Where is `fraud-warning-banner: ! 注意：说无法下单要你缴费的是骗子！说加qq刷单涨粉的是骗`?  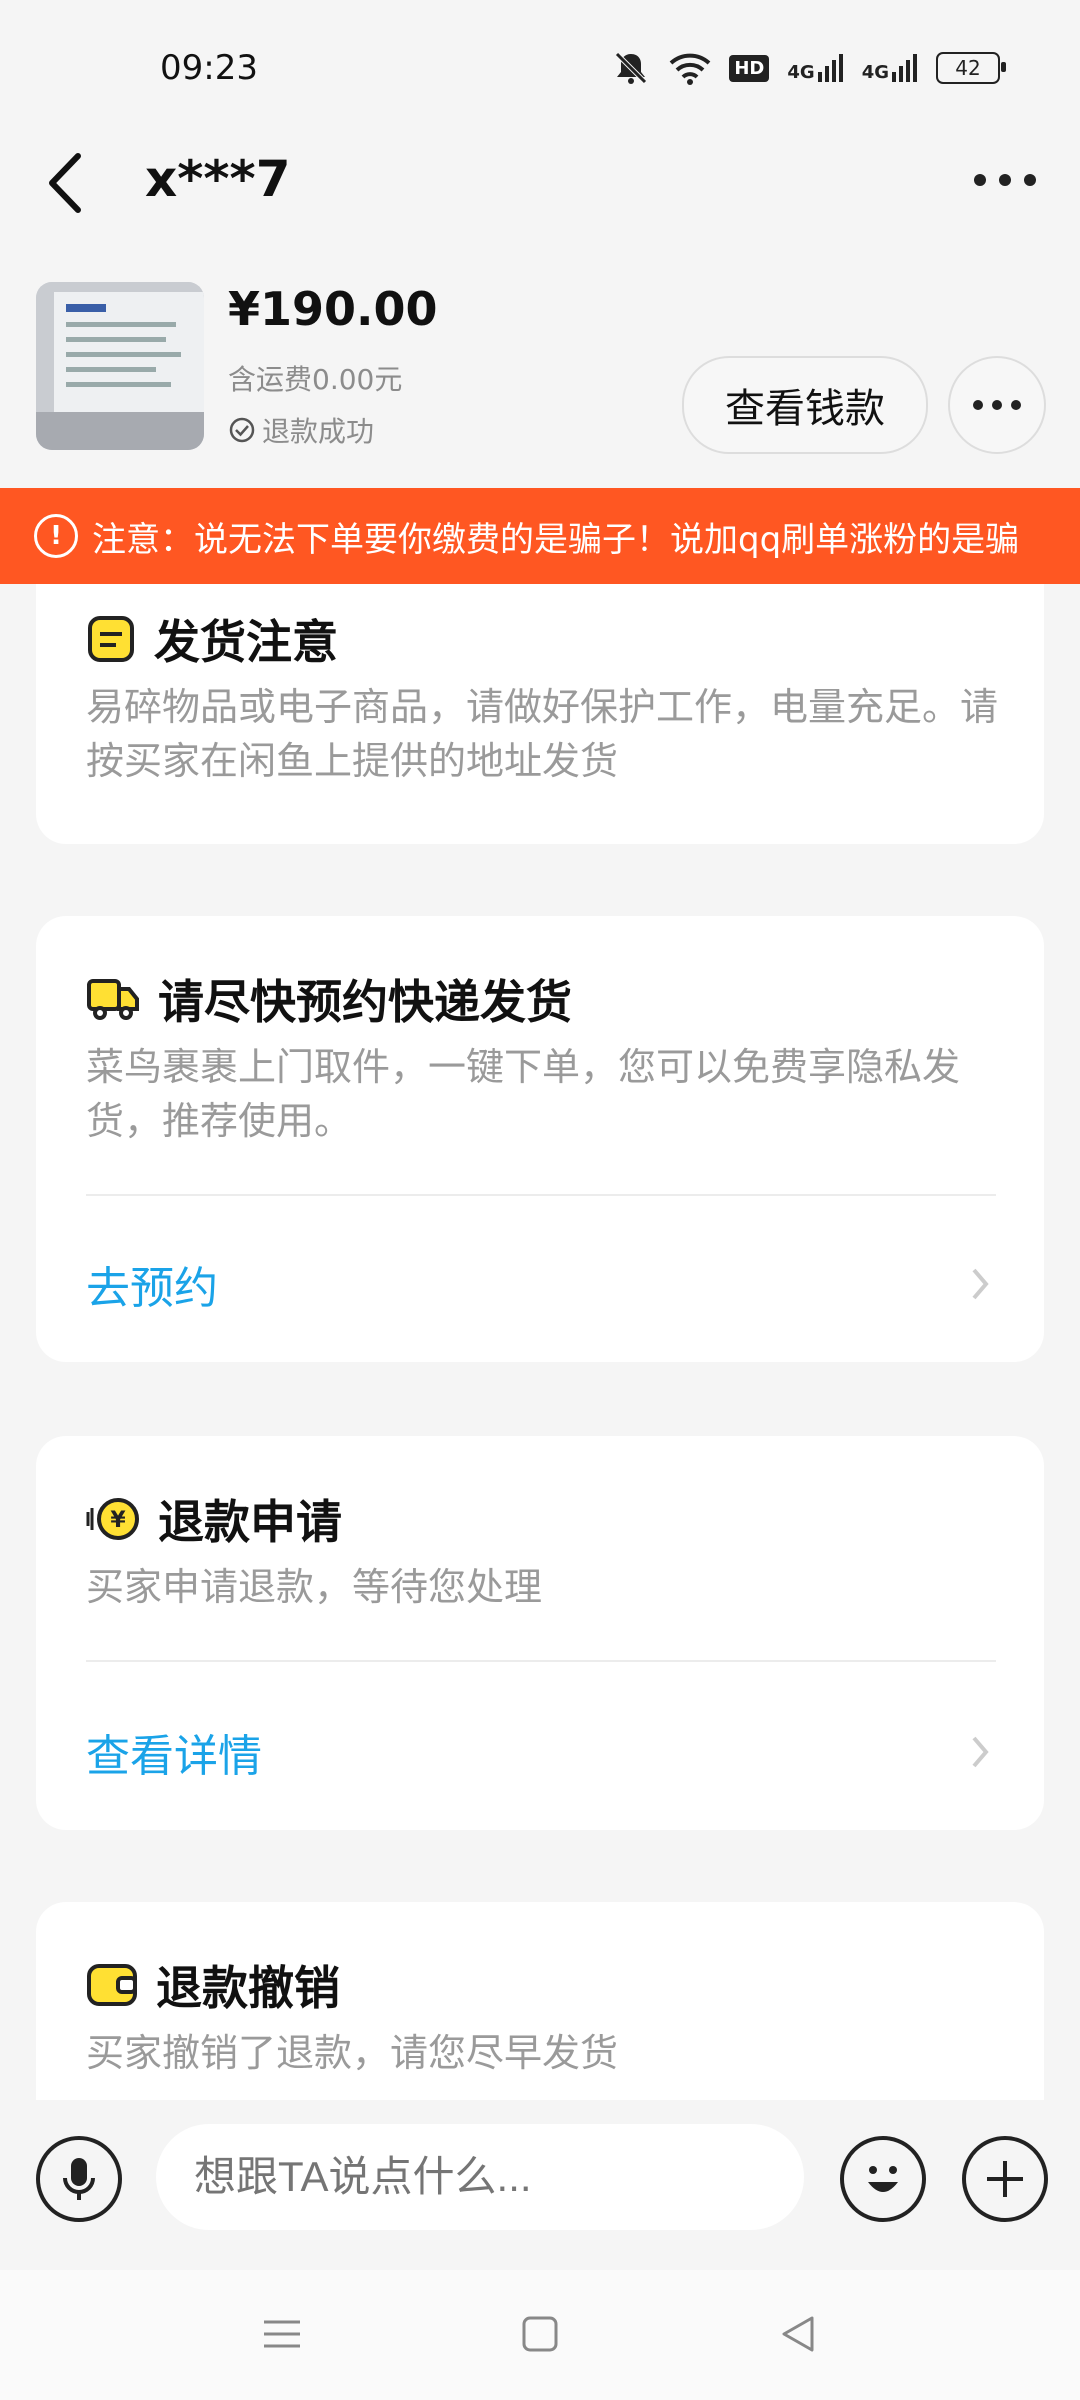
fraud-warning-banner: ! 注意：说无法下单要你缴费的是骗子！说加qq刷单涨粉的是骗 is located at coordinates (540, 536).